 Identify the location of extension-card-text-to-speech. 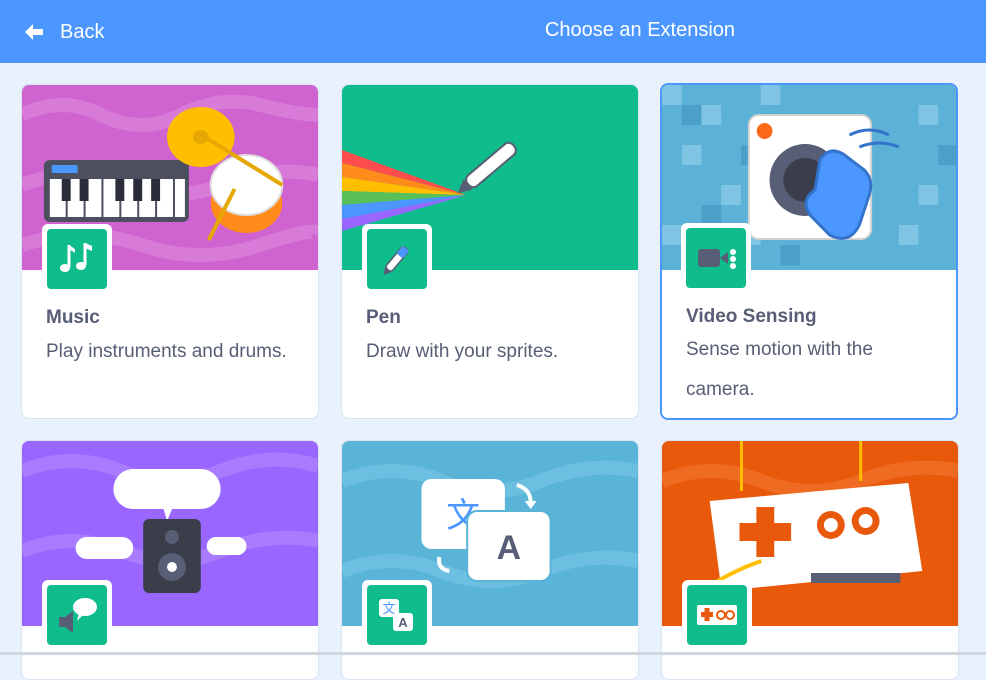
(170, 560).